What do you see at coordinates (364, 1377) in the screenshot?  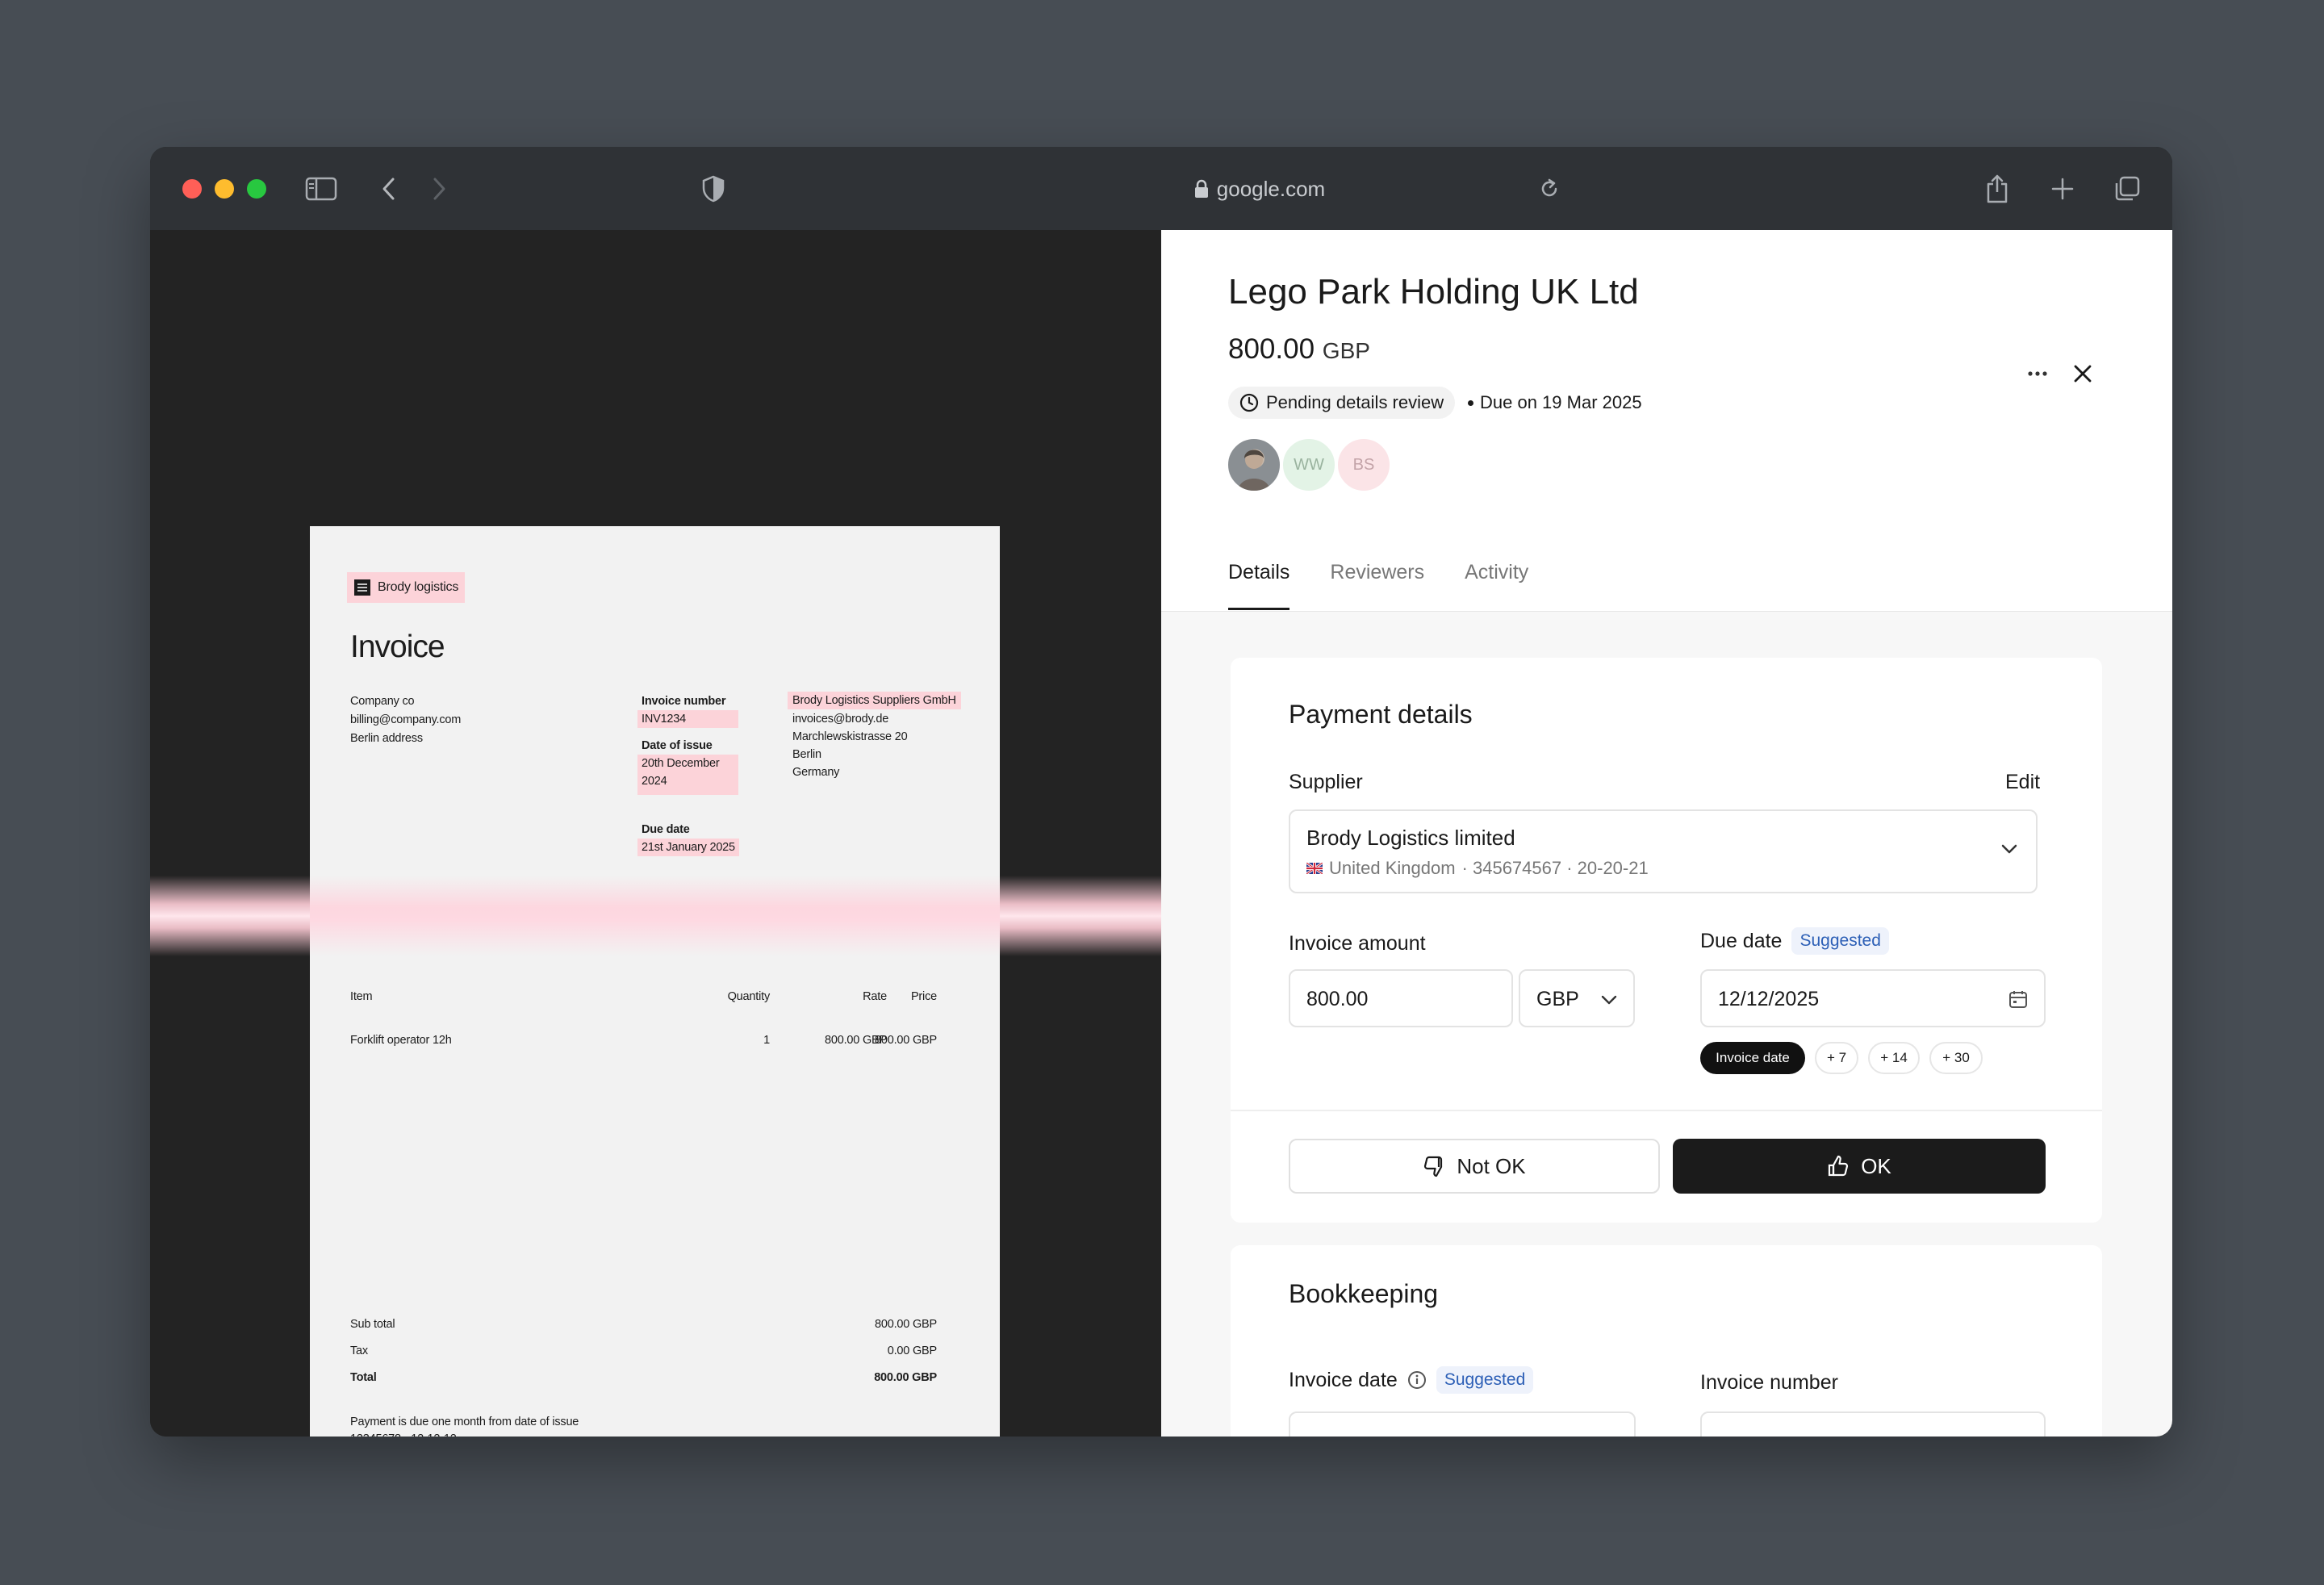 I see `doc-total-label: Total` at bounding box center [364, 1377].